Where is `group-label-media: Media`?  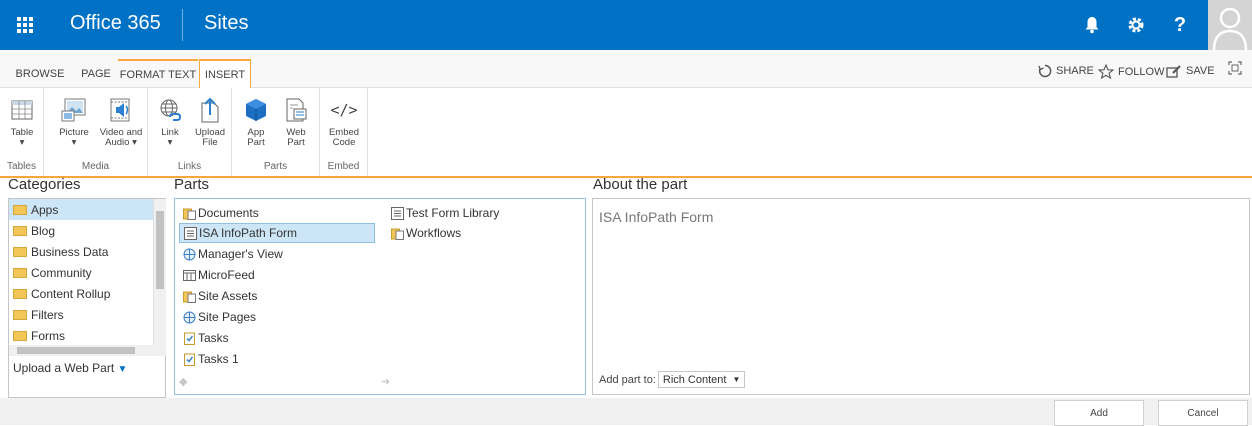
group-label-media: Media is located at coordinates (95, 166).